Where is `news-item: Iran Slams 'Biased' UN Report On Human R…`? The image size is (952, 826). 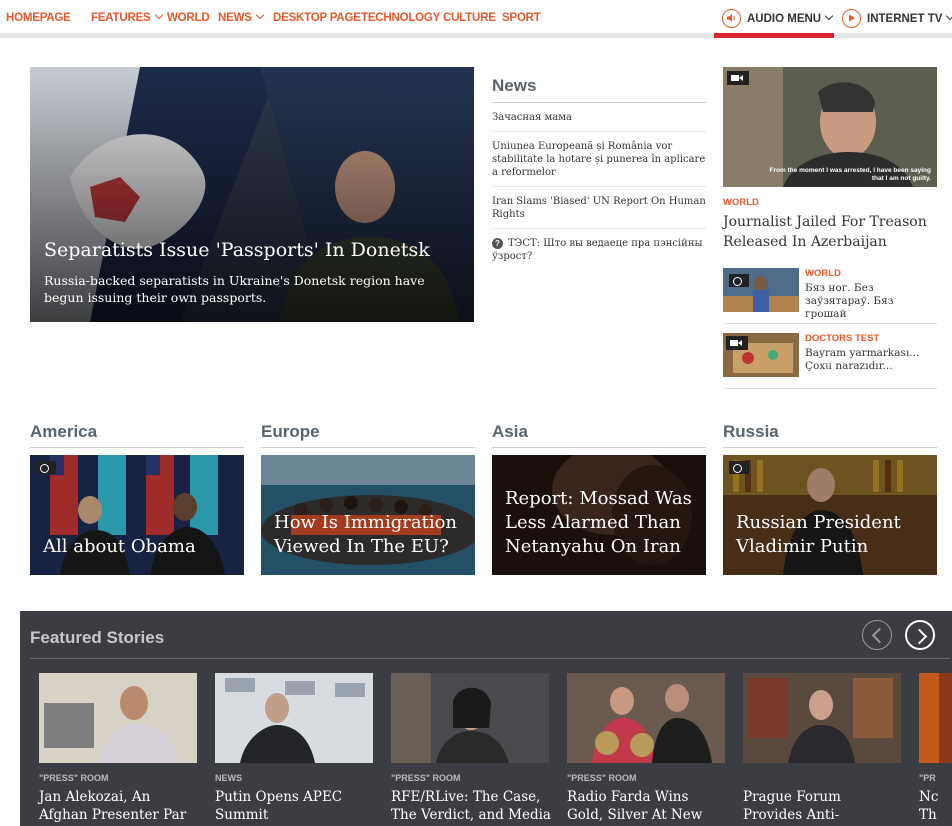
news-item: Iran Slams 'Biased' UN Report On Human R… is located at coordinates (599, 208).